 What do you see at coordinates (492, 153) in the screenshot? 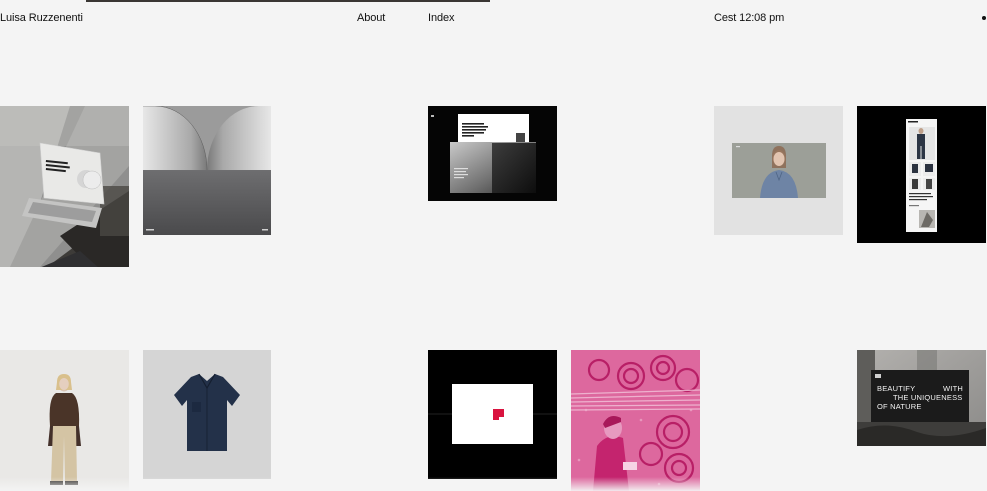
I see `project-tile-website-mockup-black` at bounding box center [492, 153].